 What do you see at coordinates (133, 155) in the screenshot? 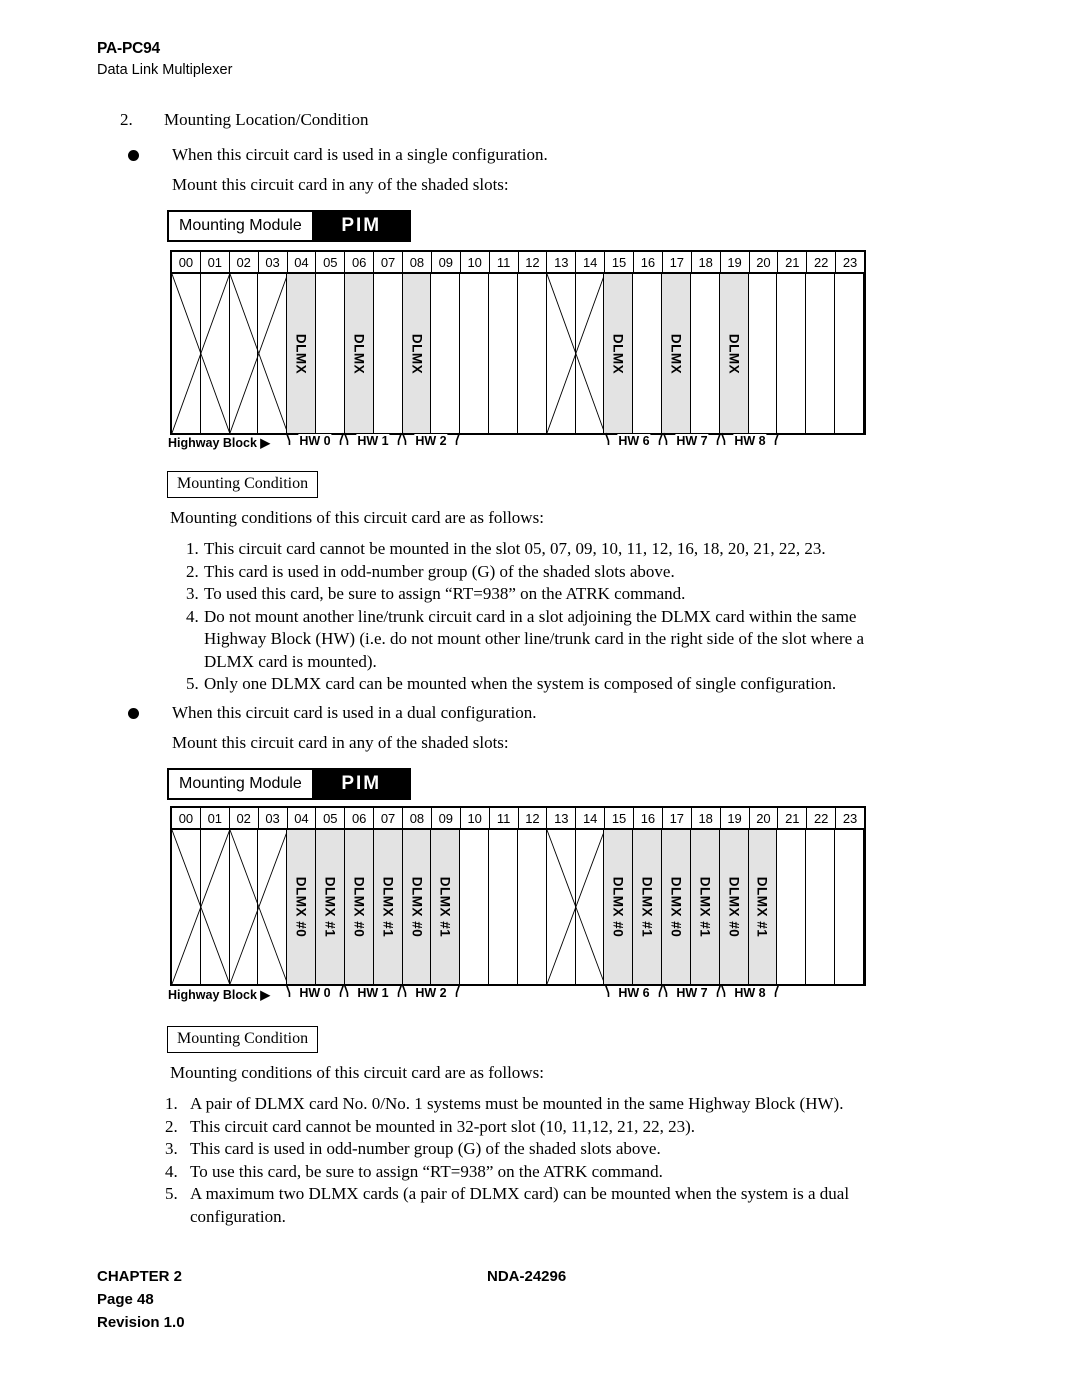
I see `bullet-dot-icon` at bounding box center [133, 155].